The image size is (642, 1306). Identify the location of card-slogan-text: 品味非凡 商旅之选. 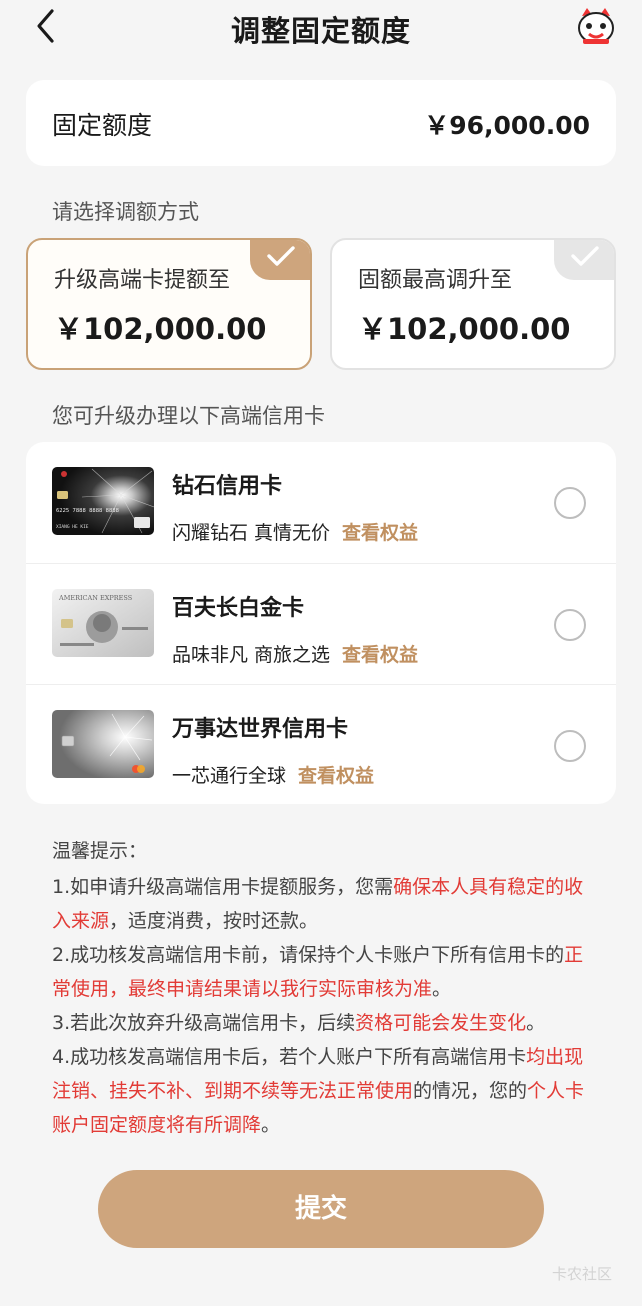
(251, 655).